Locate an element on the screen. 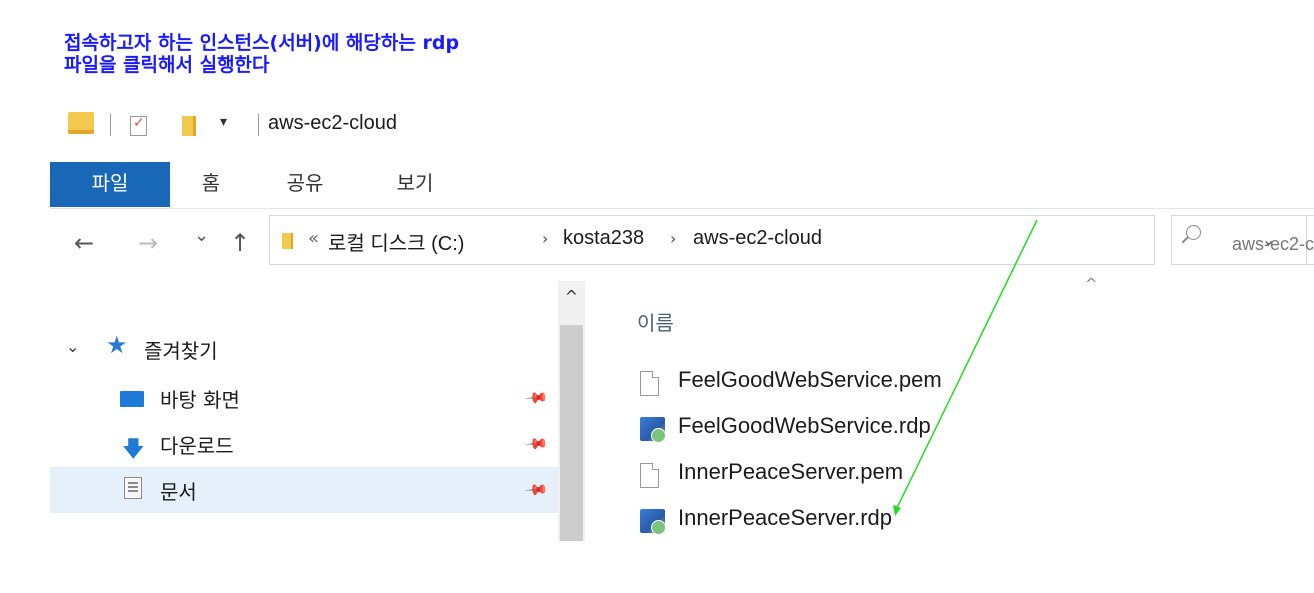 The height and width of the screenshot is (593, 1314). forward-button: → is located at coordinates (148, 243).